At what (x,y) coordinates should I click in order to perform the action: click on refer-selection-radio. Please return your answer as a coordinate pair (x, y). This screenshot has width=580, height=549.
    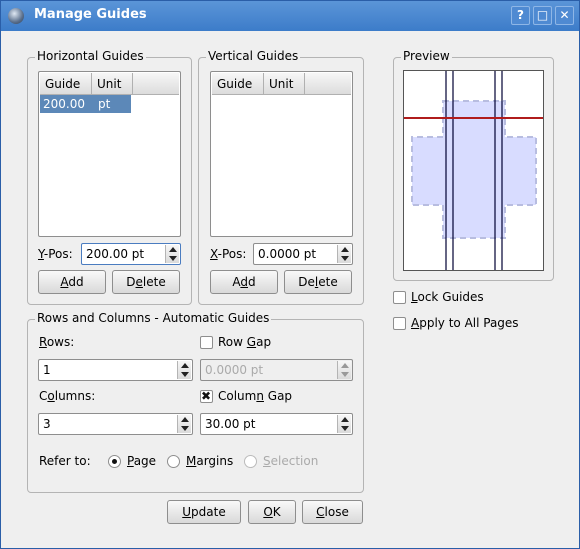
    Looking at the image, I should click on (250, 461).